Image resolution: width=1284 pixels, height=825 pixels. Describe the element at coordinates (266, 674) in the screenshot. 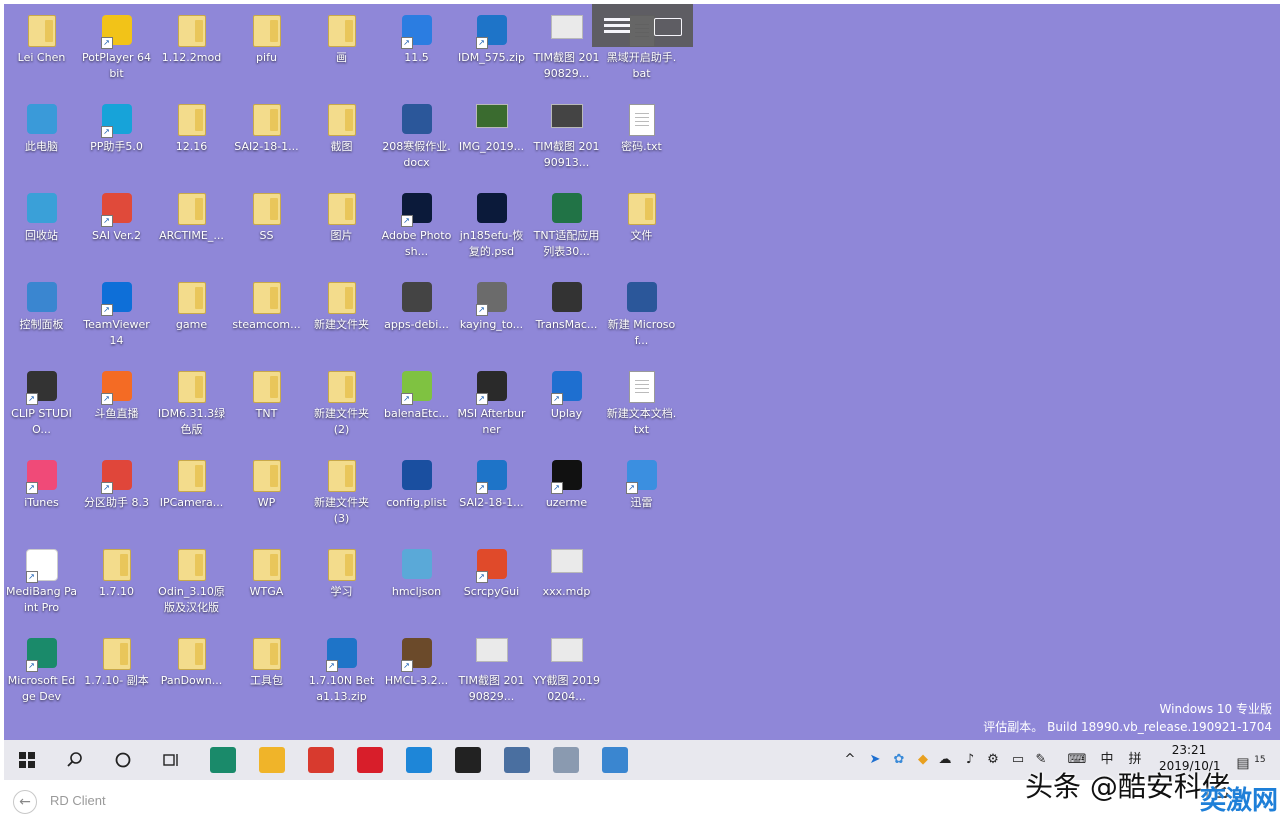

I see `desktop-icon: 工具包` at that location.